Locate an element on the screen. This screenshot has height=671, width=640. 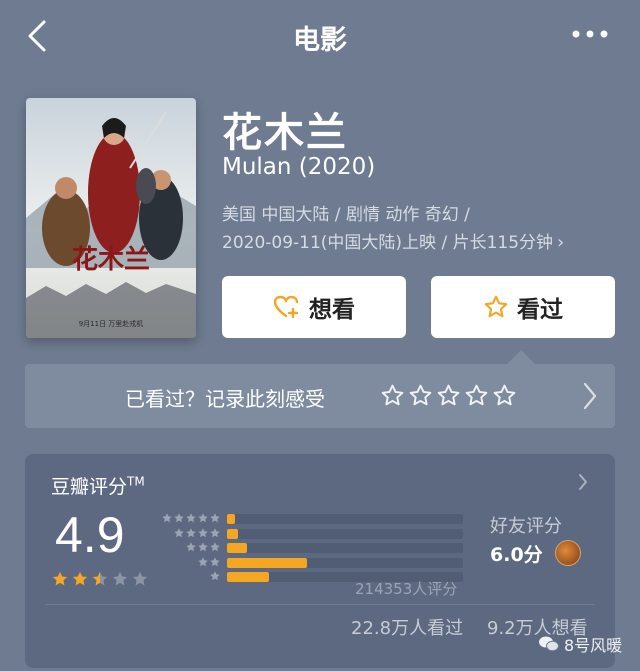
want-to-watch-button: 想看 is located at coordinates (314, 307).